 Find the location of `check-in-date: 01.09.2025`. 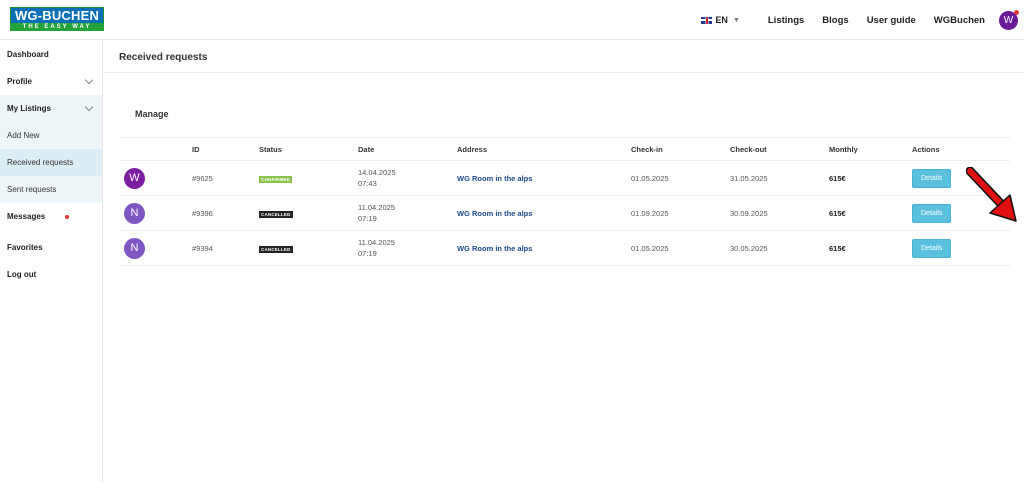

check-in-date: 01.09.2025 is located at coordinates (680, 213).